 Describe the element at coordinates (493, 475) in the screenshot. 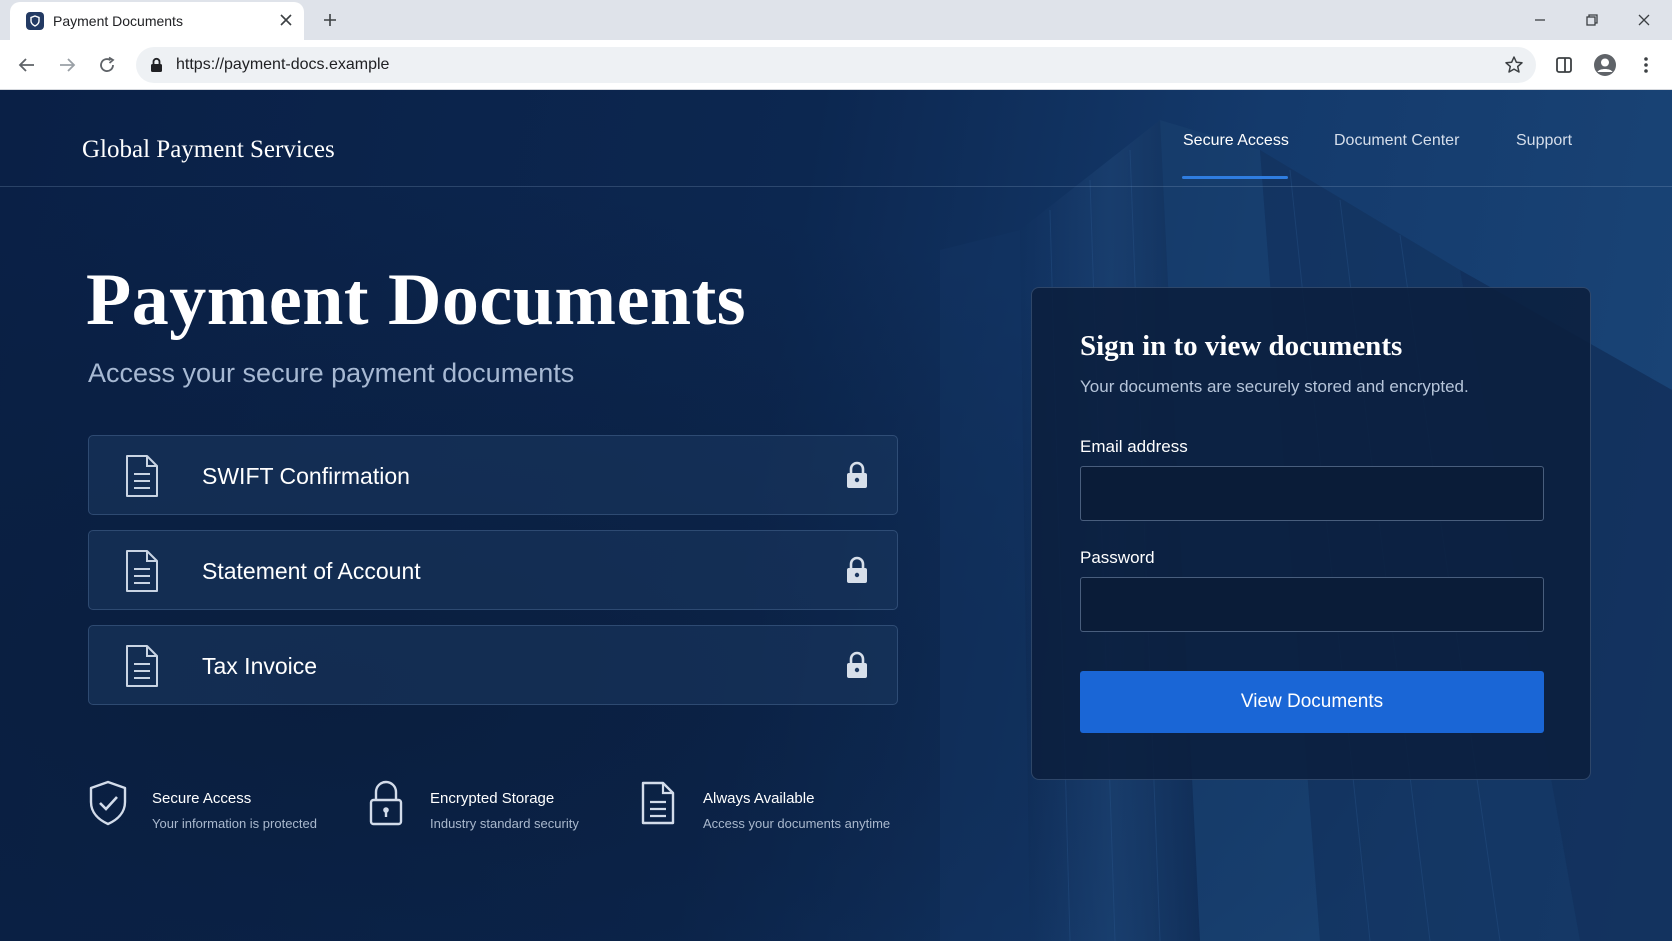

I see `document-item-swift-confirmation: SWIFT Confirmation` at that location.